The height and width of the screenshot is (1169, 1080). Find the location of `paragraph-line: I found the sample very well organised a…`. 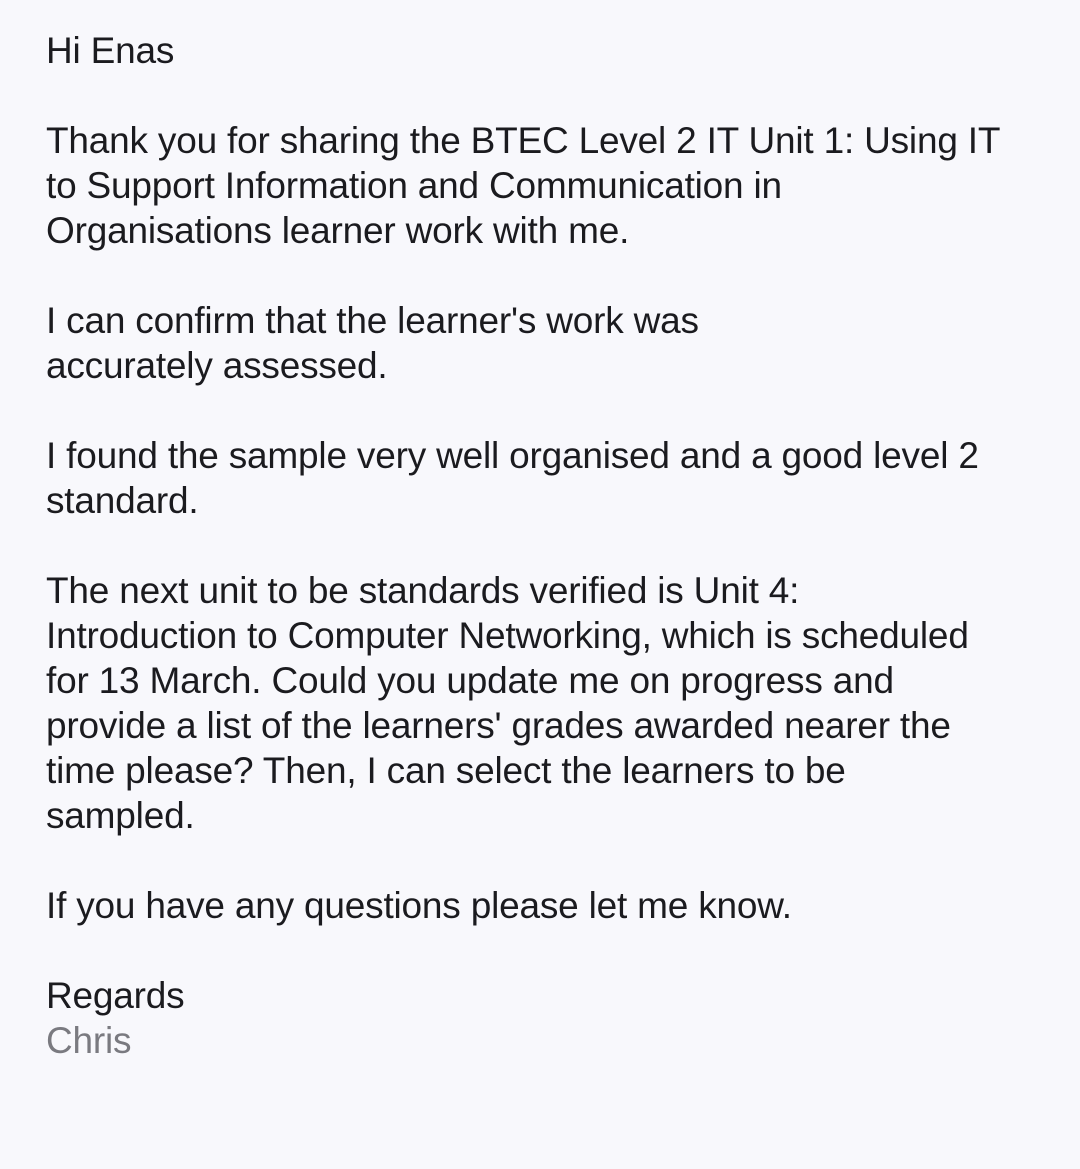

paragraph-line: I found the sample very well organised a… is located at coordinates (512, 455).